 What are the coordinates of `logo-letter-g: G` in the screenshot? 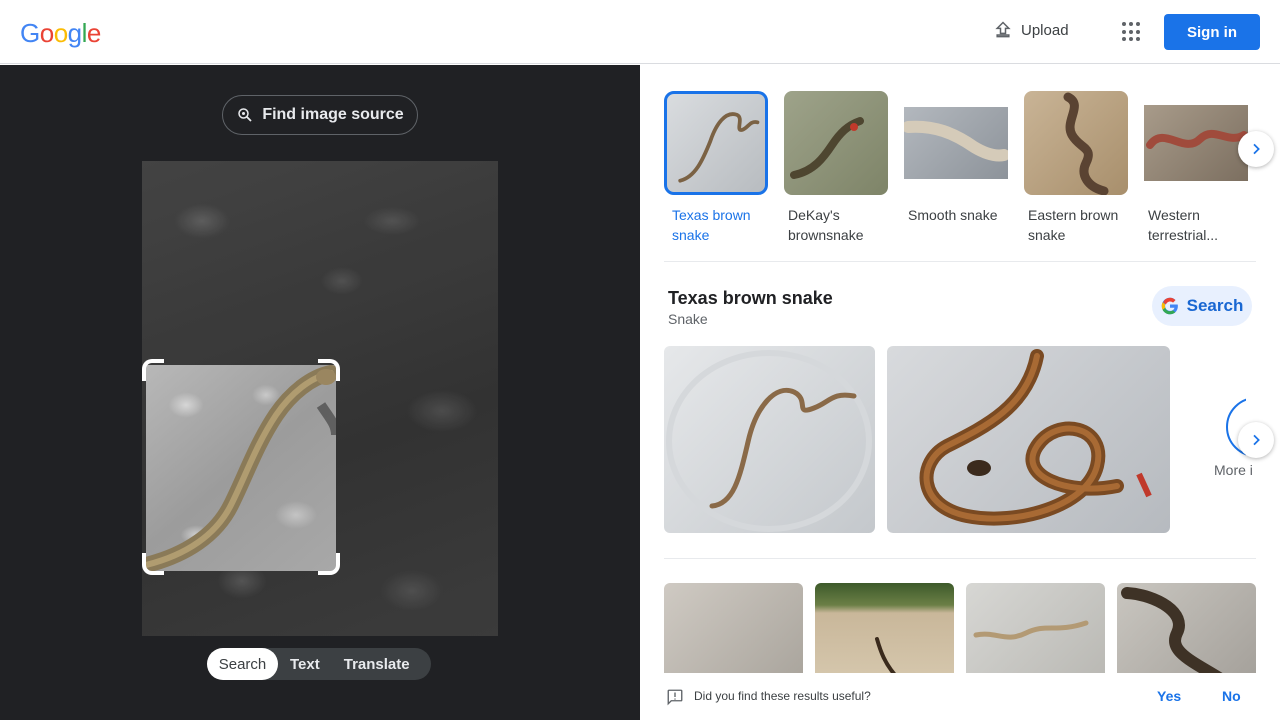 It's located at (30, 33).